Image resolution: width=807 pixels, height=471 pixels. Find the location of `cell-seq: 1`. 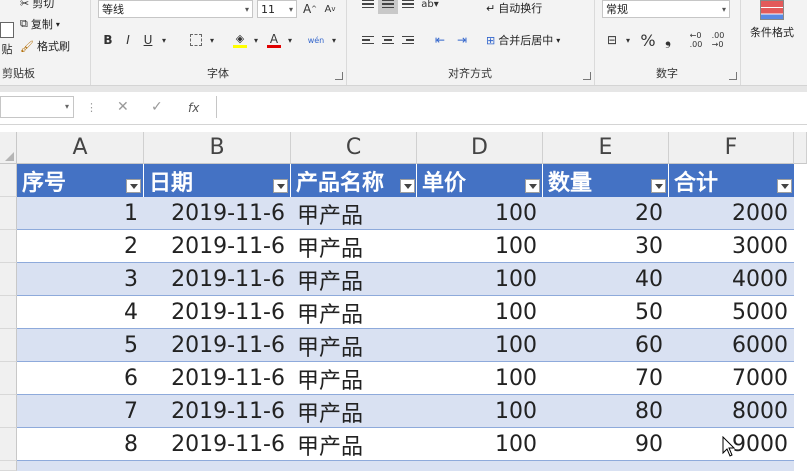

cell-seq: 1 is located at coordinates (80, 213).